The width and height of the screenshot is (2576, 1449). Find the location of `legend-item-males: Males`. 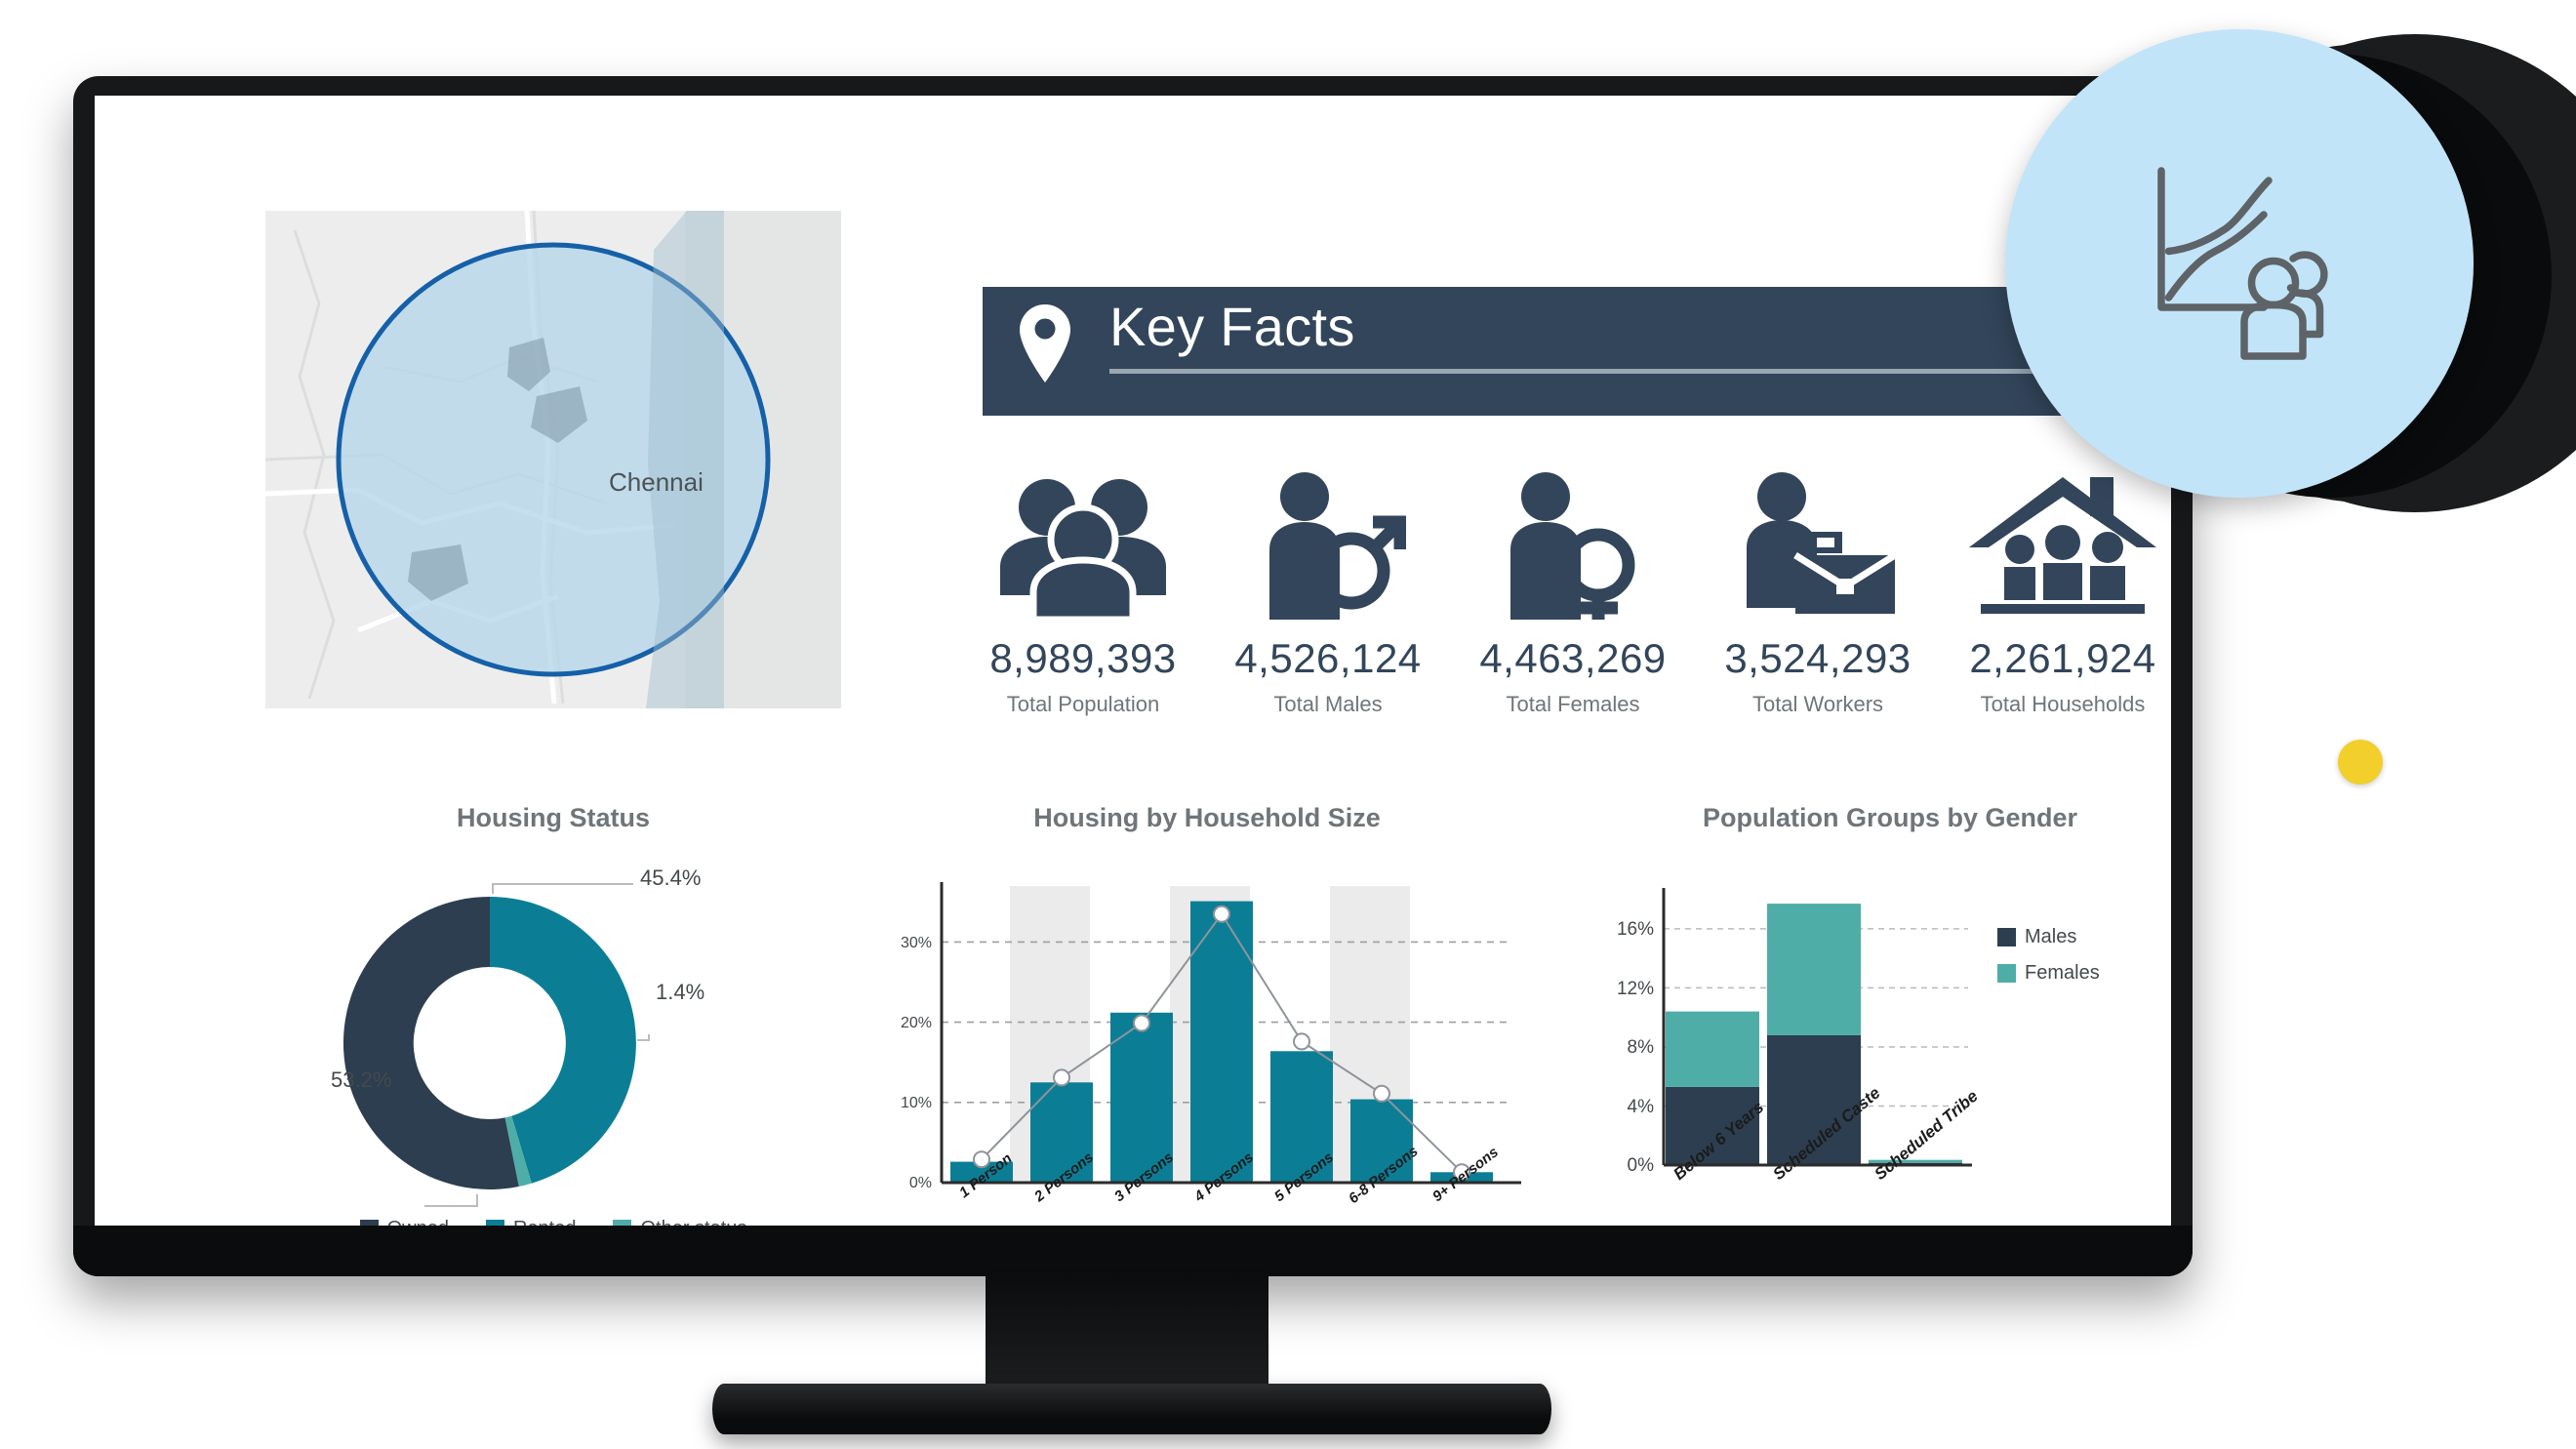

legend-item-males: Males is located at coordinates (2048, 937).